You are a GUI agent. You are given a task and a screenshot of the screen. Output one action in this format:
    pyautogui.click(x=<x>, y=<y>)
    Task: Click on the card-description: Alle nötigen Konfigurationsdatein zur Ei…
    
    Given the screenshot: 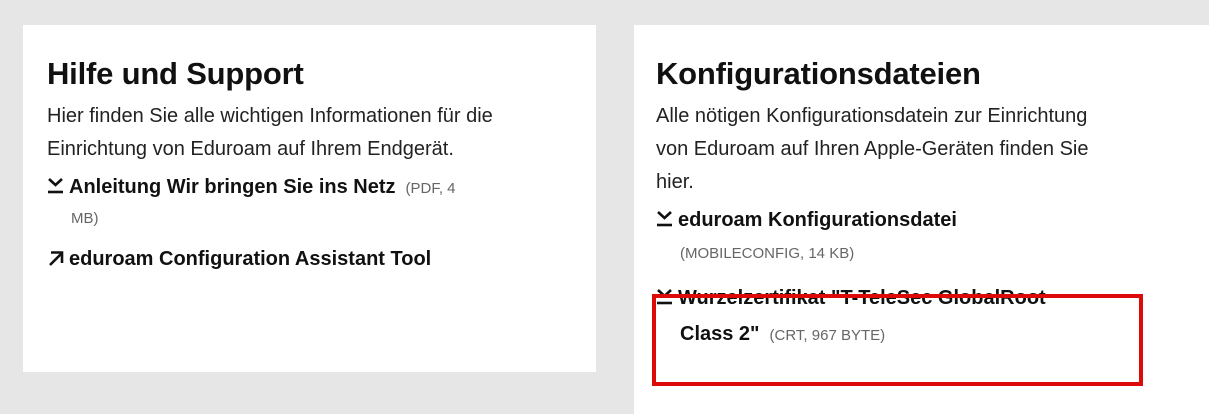 What is the action you would take?
    pyautogui.click(x=872, y=149)
    